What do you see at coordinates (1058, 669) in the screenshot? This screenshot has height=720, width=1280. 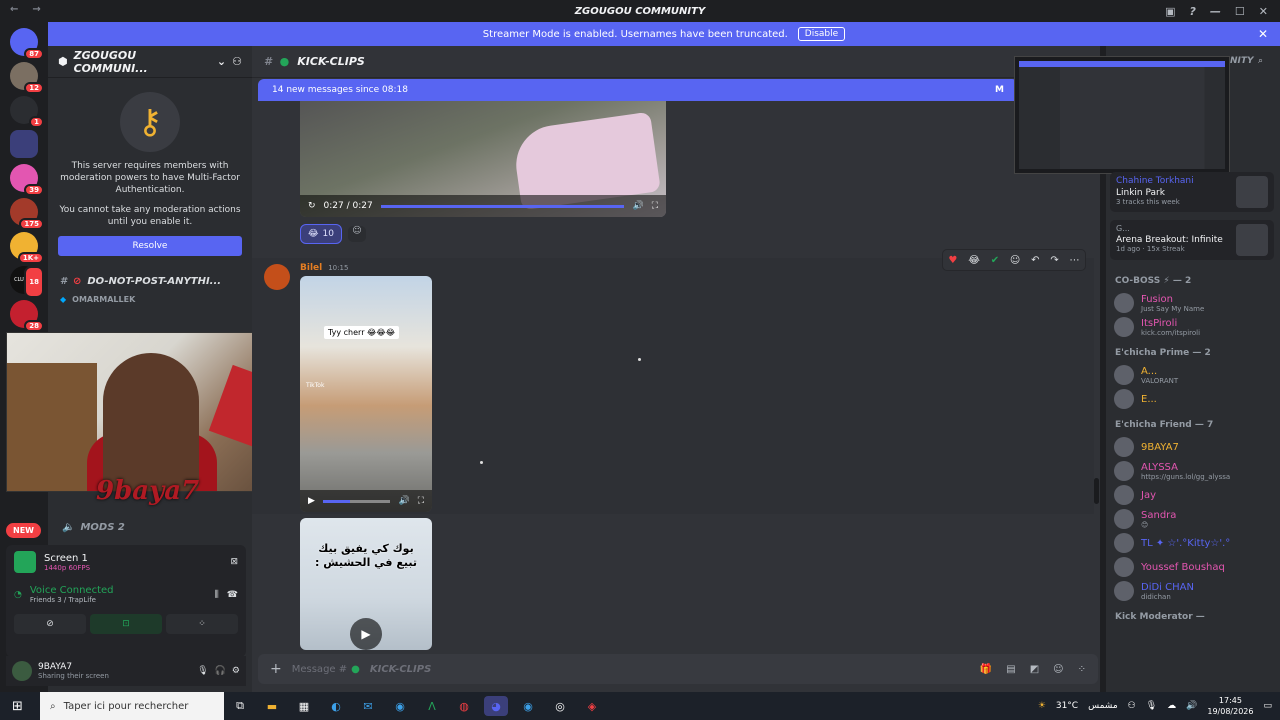 I see `emoji-icon: ☺` at bounding box center [1058, 669].